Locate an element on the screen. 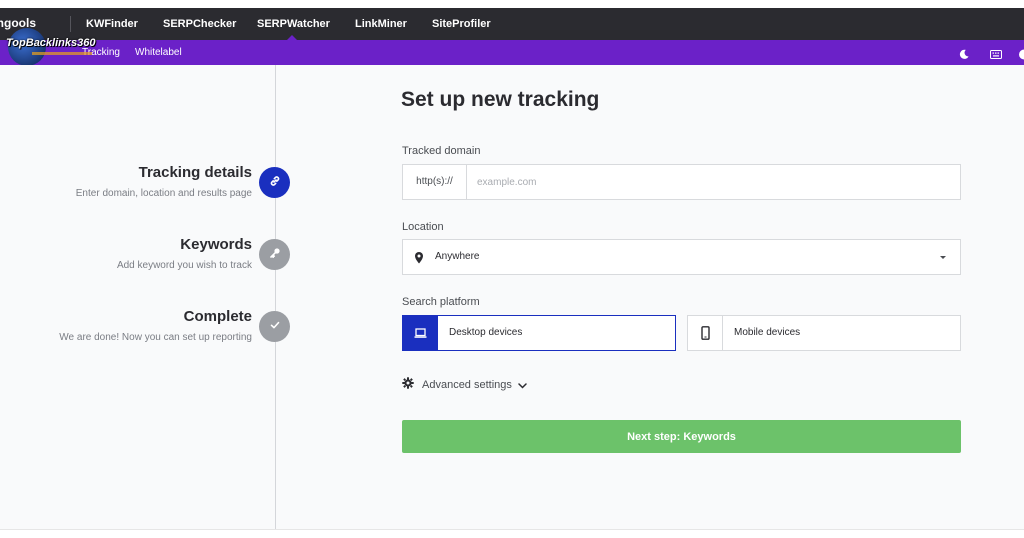 This screenshot has width=1024, height=538. nav-siteprofiler: SiteProfiler is located at coordinates (461, 24).